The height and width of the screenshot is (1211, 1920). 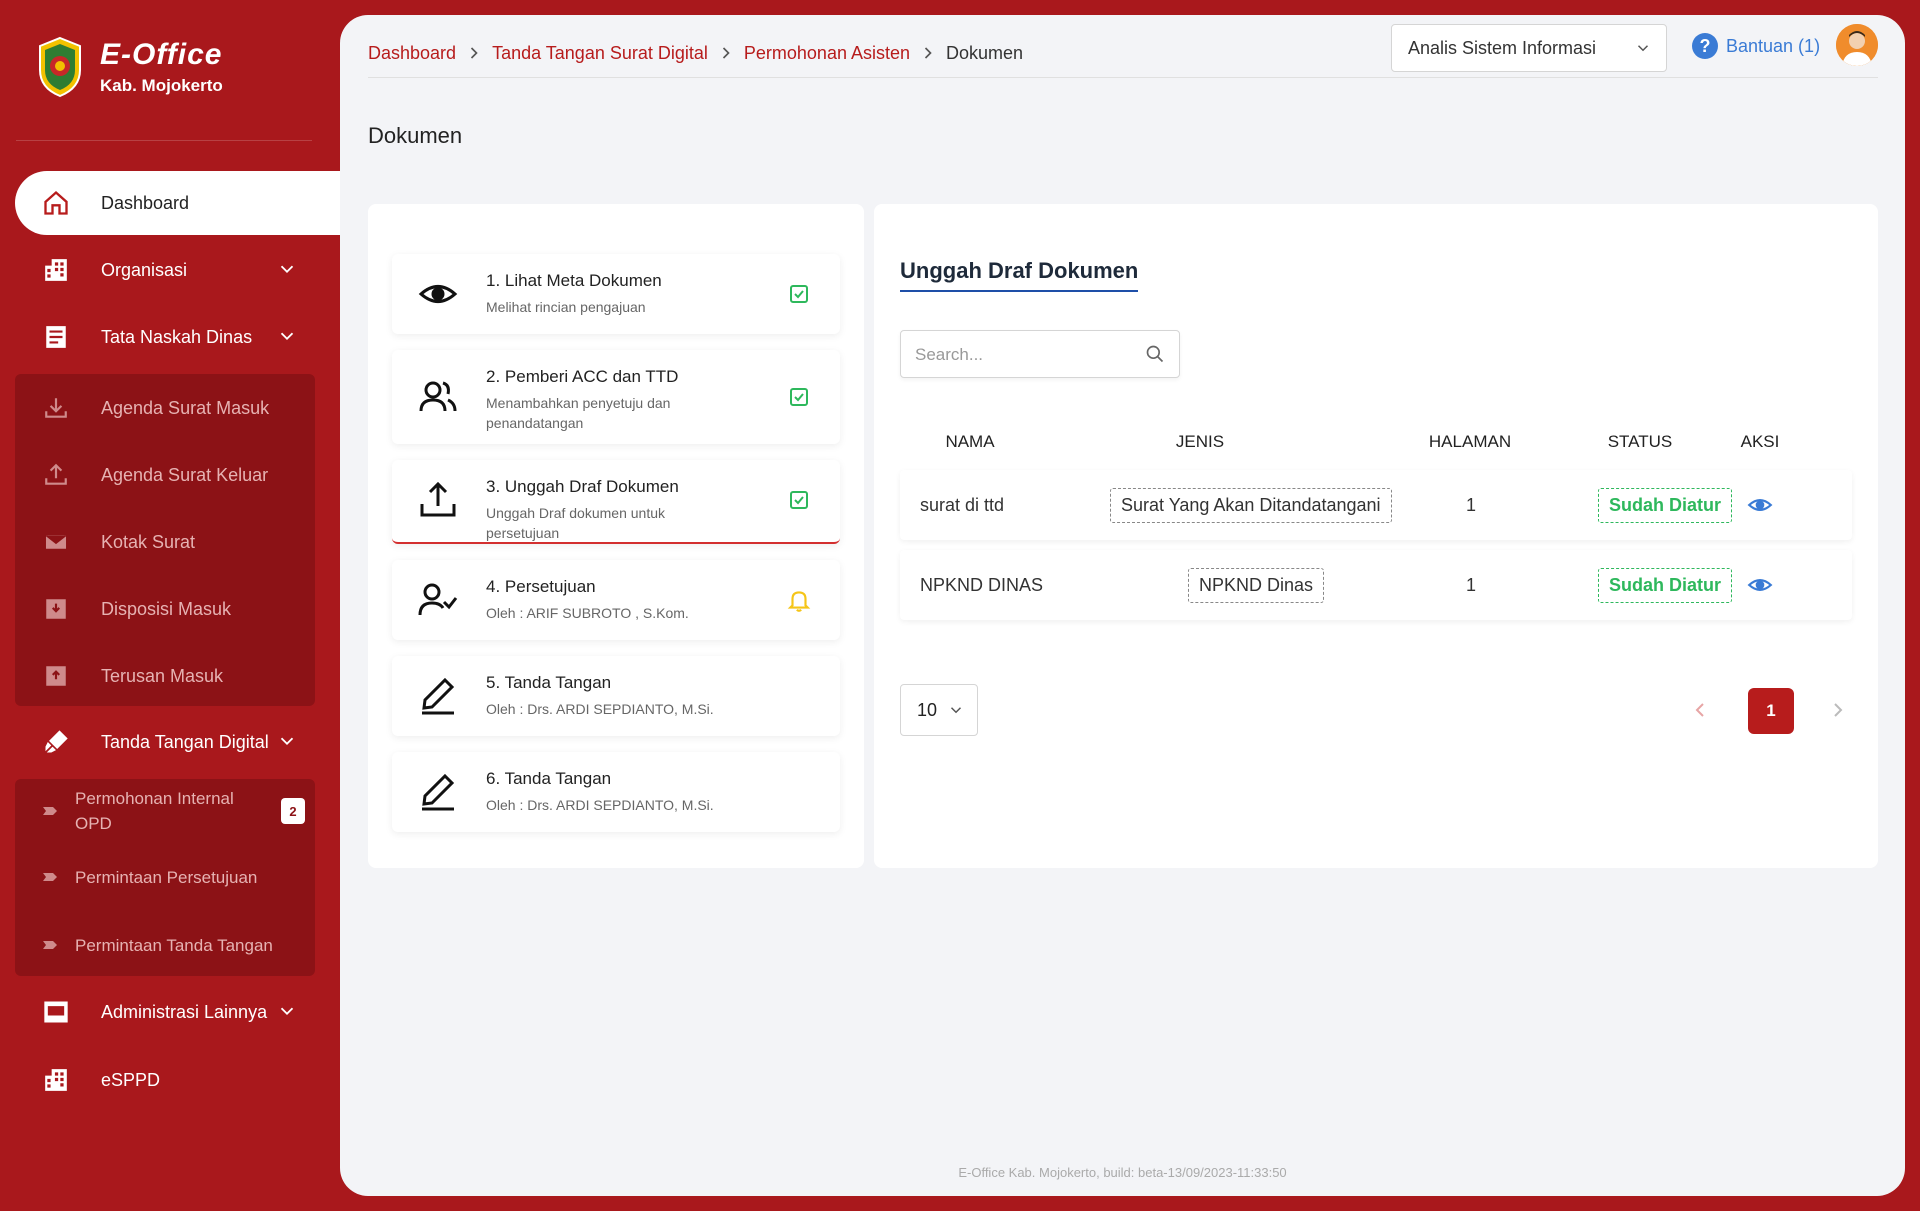 What do you see at coordinates (566, 307) in the screenshot?
I see `step-subtitle: Melihat rincian pengajuan` at bounding box center [566, 307].